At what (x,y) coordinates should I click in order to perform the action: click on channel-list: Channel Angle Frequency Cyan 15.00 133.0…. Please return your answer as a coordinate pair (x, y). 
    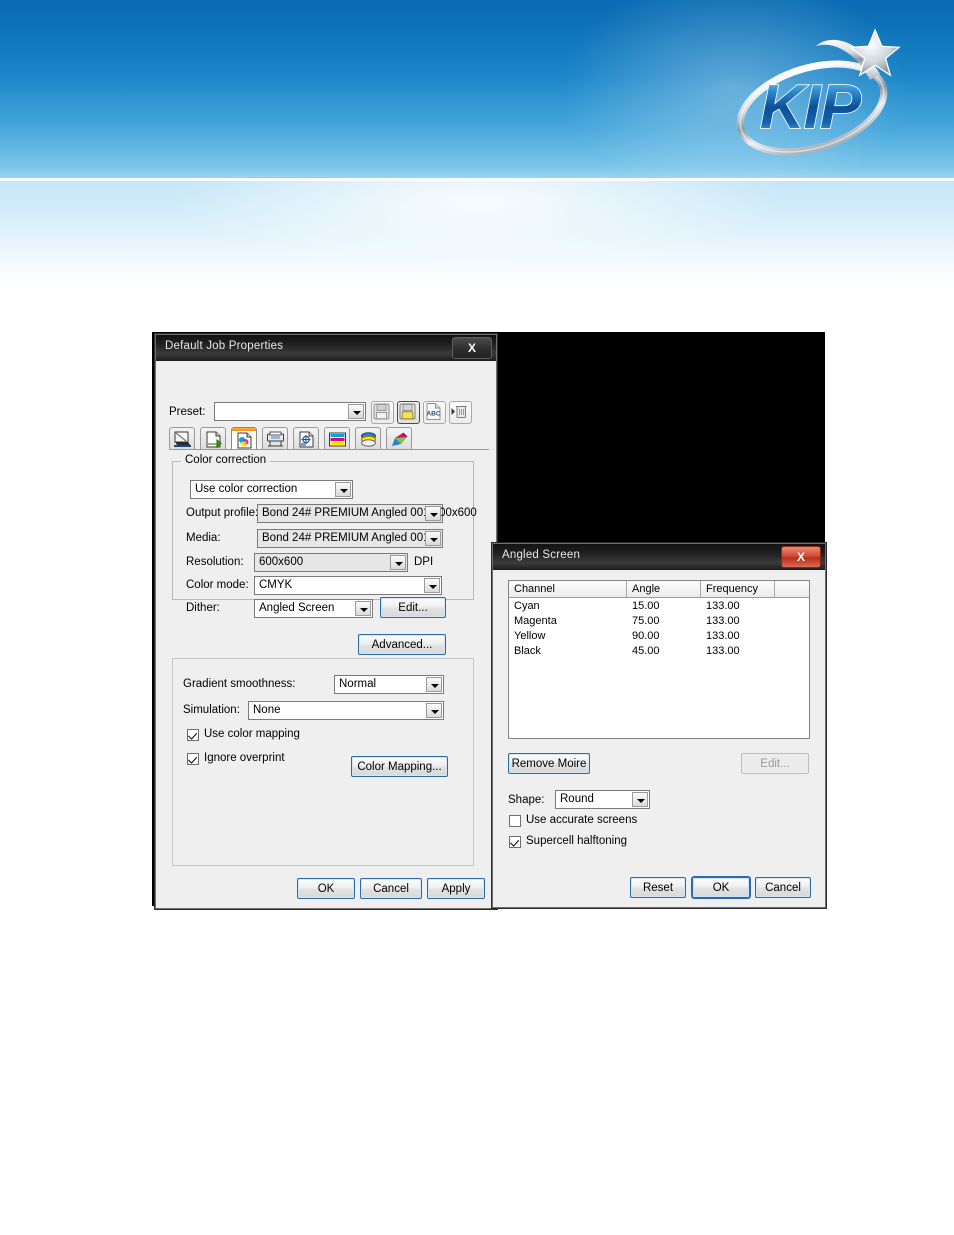
    Looking at the image, I should click on (659, 659).